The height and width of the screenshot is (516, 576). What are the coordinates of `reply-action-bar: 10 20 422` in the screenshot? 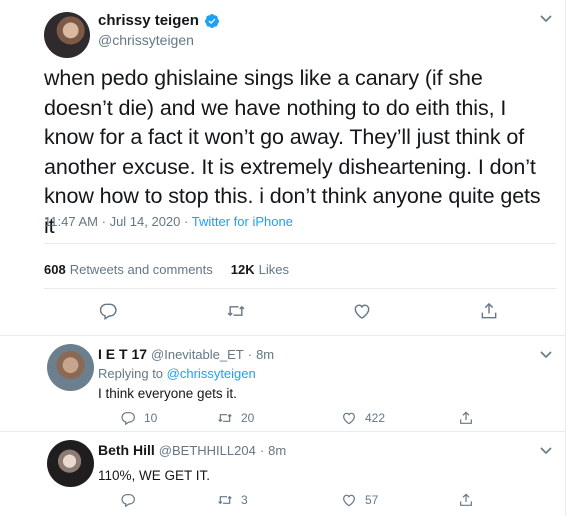 It's located at (283, 419).